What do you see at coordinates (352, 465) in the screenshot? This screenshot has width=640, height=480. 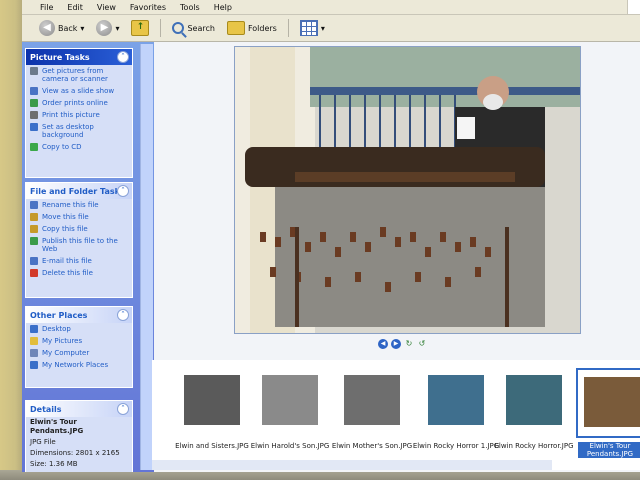 I see `filmstrip-scrollbar` at bounding box center [352, 465].